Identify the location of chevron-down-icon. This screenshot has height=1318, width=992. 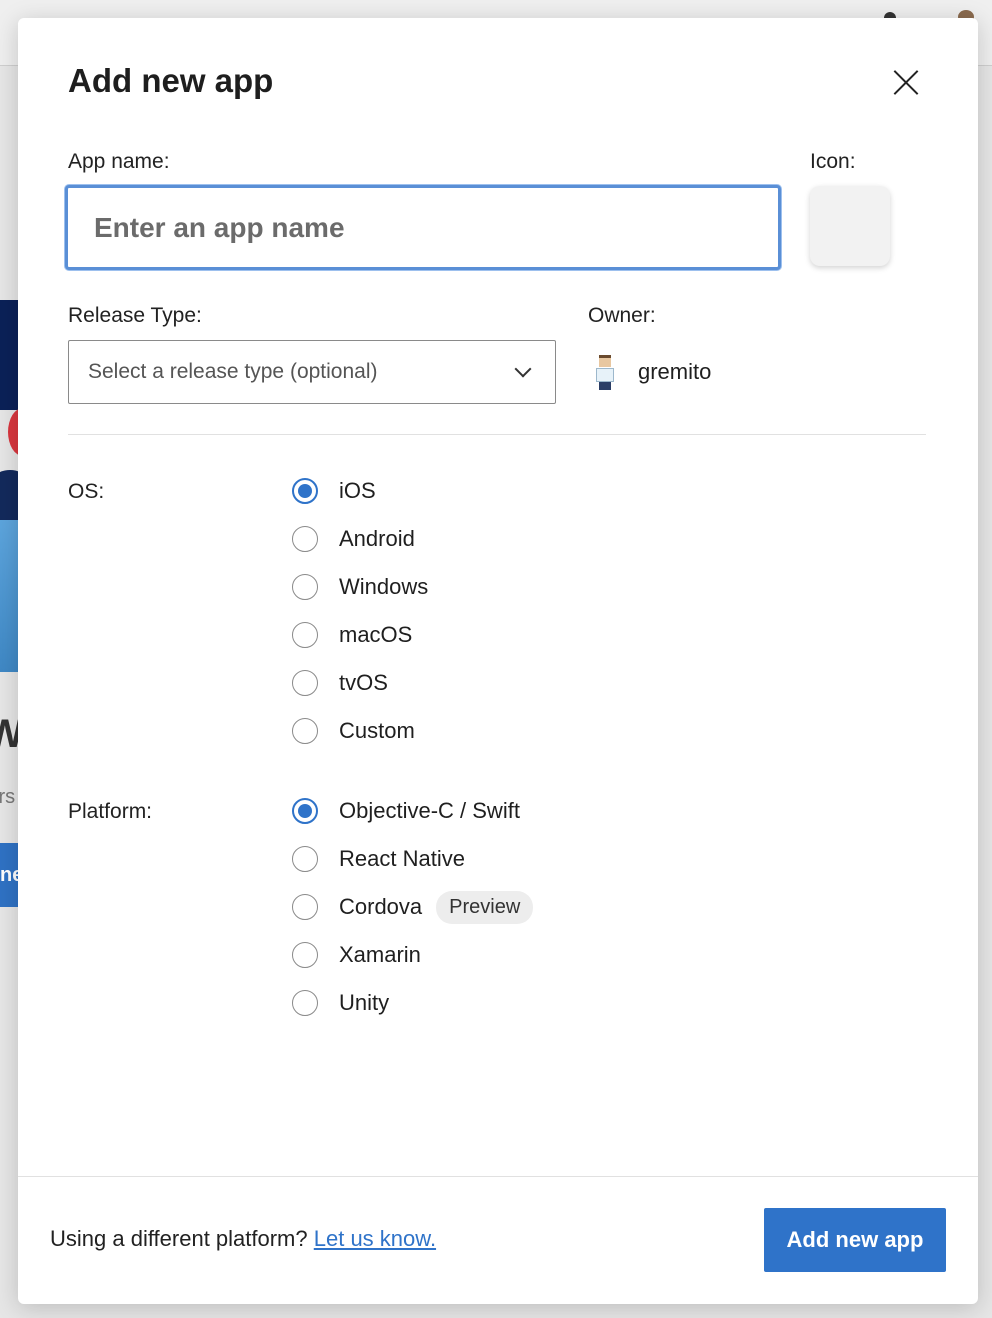
(523, 369).